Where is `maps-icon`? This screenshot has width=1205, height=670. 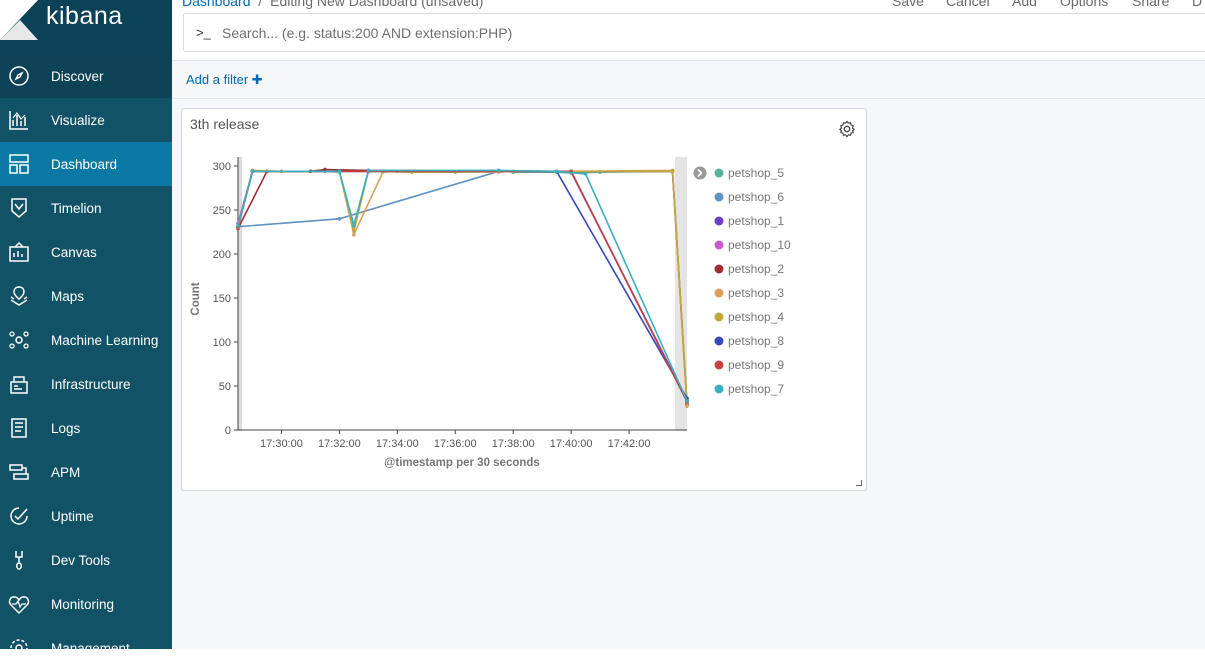 maps-icon is located at coordinates (19, 296).